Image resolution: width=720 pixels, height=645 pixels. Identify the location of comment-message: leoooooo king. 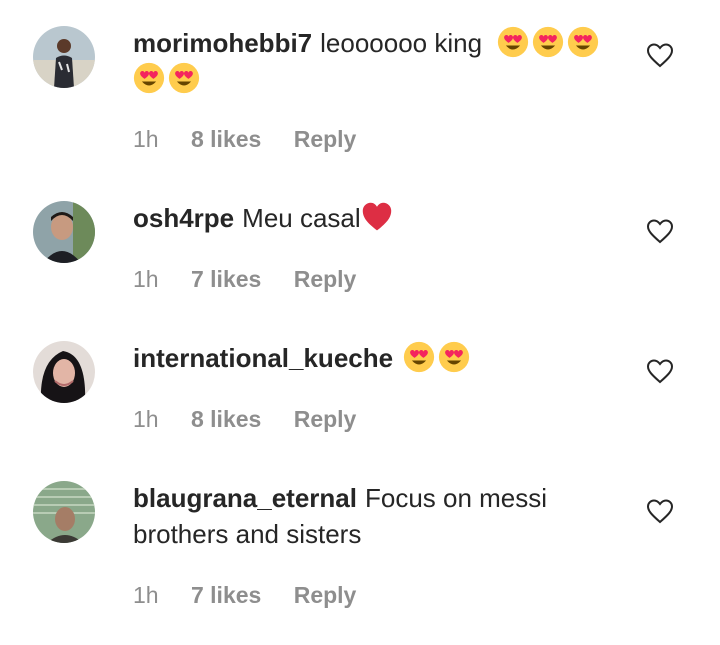
(401, 43).